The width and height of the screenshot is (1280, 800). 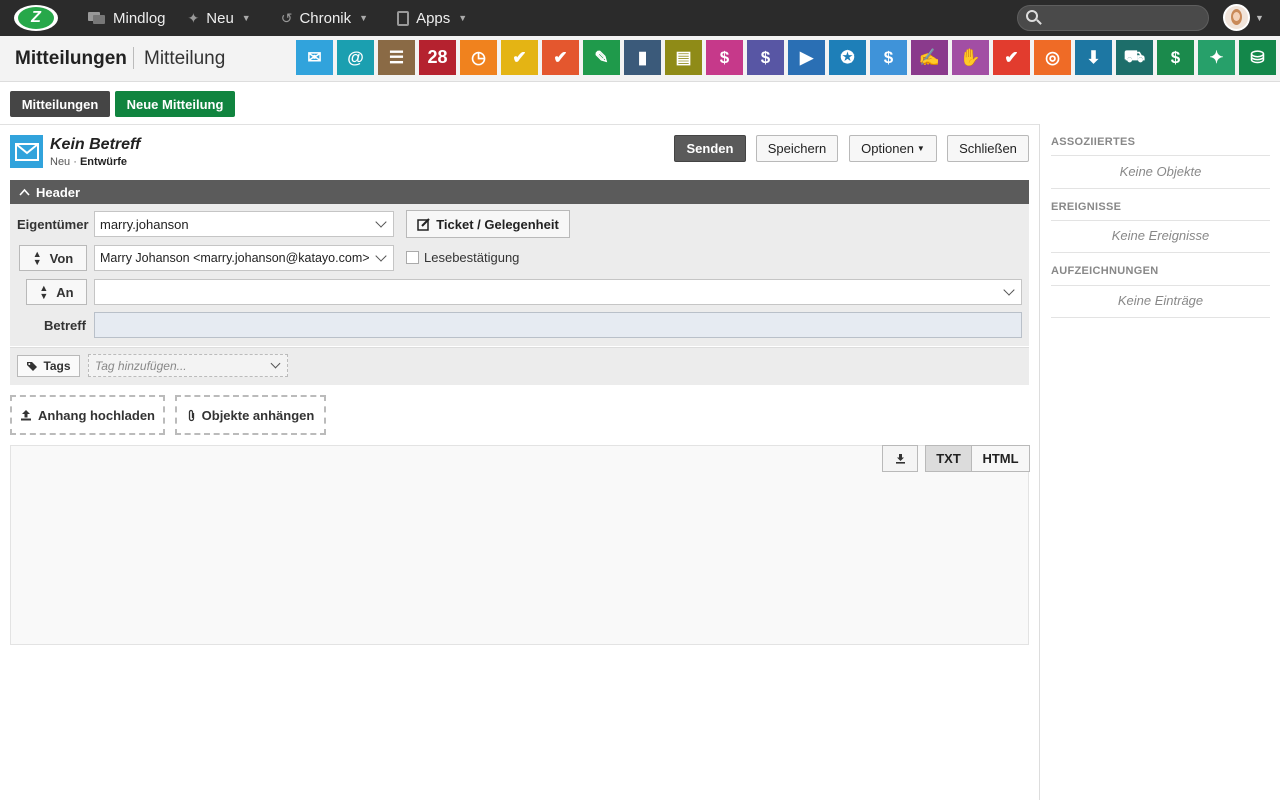 What do you see at coordinates (44, 292) in the screenshot?
I see `sort-icon: ▲ ▼` at bounding box center [44, 292].